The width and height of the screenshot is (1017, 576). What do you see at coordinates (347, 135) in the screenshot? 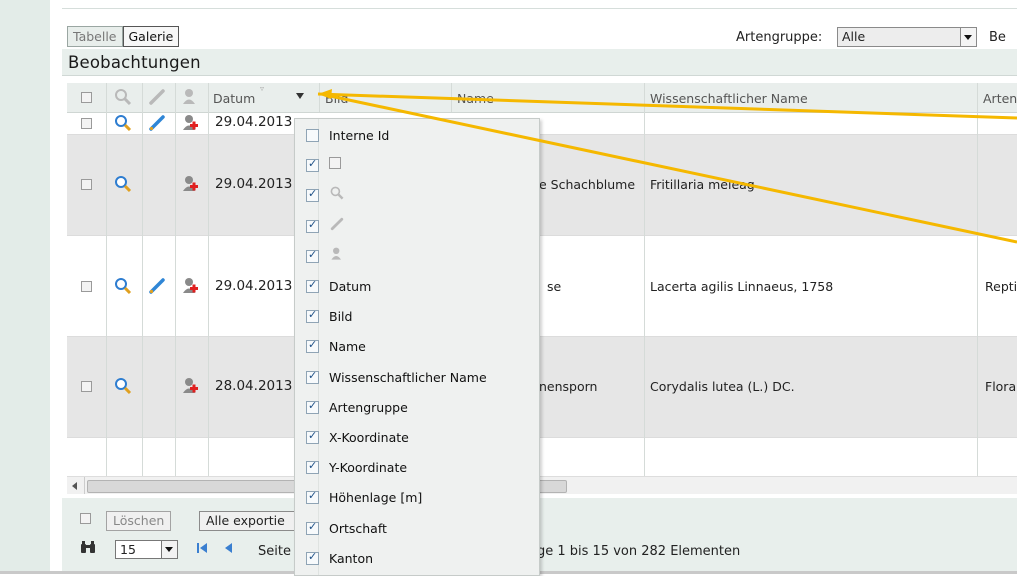
I see `column-chooser-item: Interne Id` at bounding box center [347, 135].